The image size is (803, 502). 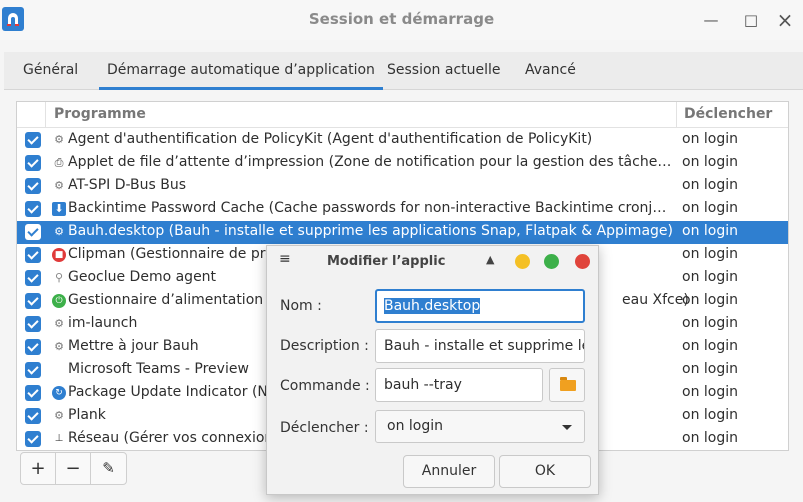 What do you see at coordinates (59, 162) in the screenshot?
I see `printer-icon: ⎙` at bounding box center [59, 162].